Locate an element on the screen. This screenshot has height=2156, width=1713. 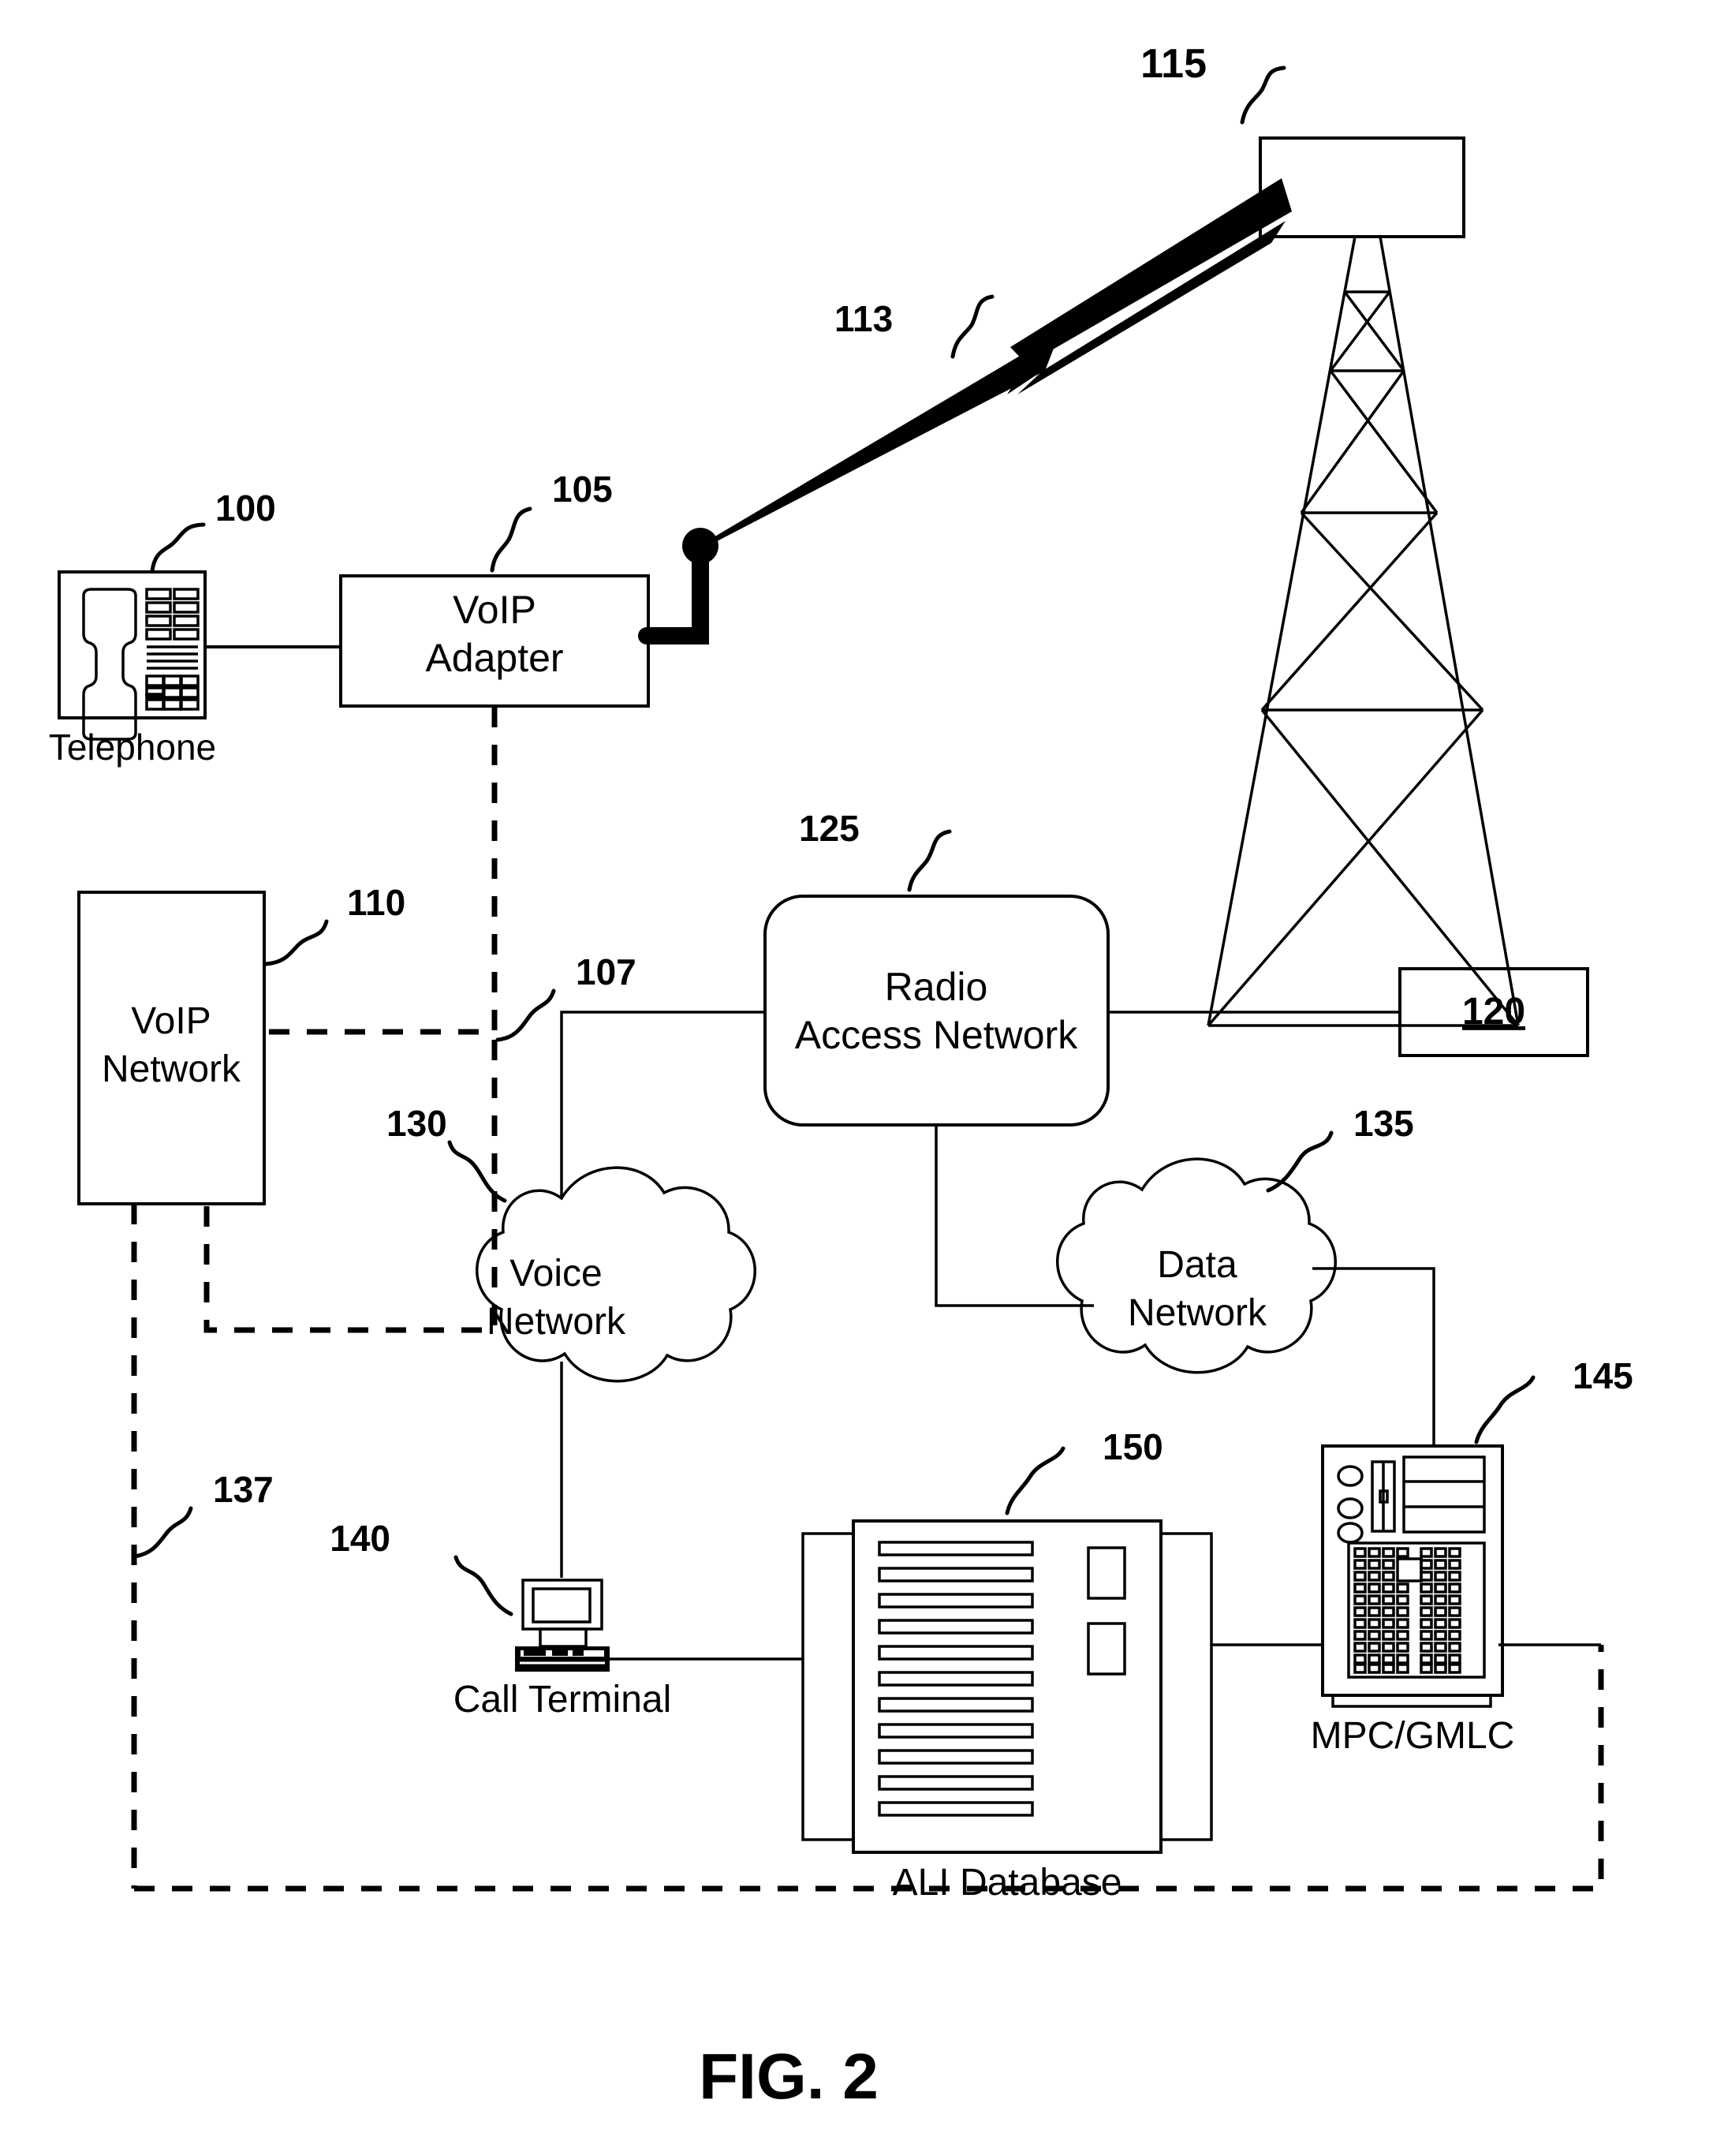
link-data-mpc is located at coordinates (1374, 1356).